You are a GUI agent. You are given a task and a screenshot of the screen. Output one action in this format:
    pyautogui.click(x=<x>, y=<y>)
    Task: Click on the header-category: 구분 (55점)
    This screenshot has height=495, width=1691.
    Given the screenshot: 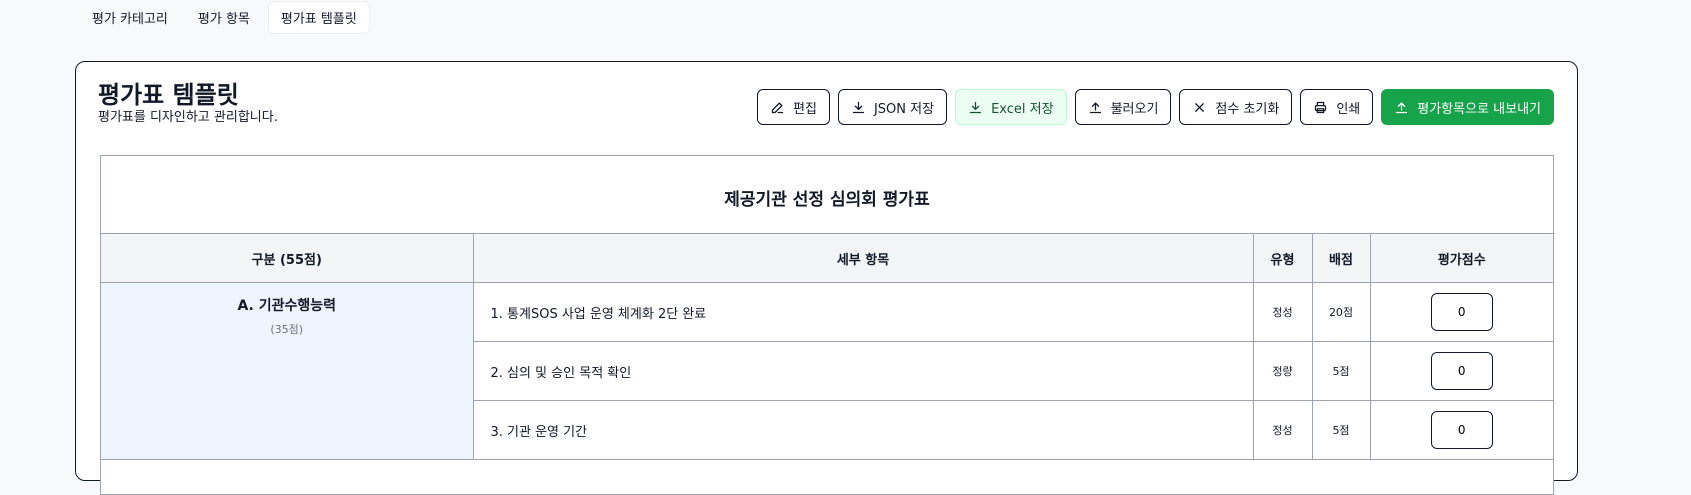 What is the action you would take?
    pyautogui.click(x=287, y=258)
    